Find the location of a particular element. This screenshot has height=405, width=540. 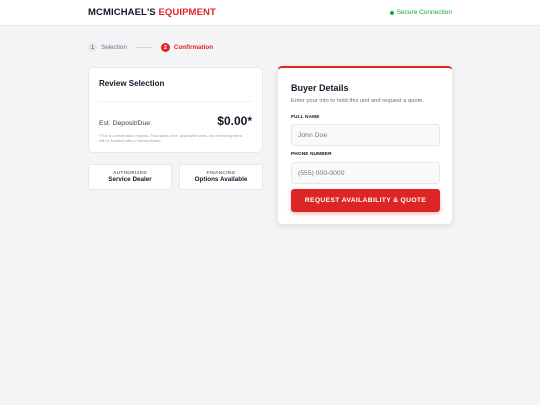

financing-badge: FINANCING Options Available is located at coordinates (221, 177).